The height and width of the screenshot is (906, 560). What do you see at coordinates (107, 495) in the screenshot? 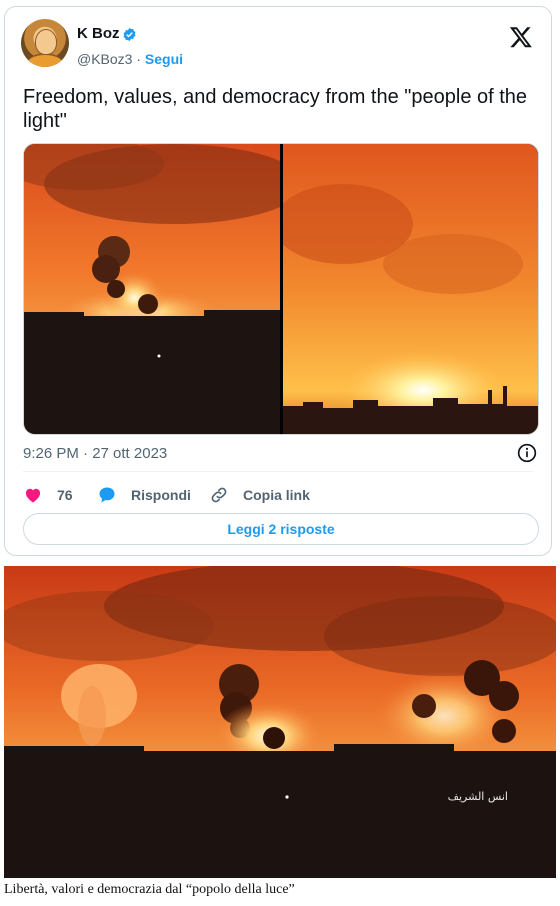
I see `reply-bubble-icon` at bounding box center [107, 495].